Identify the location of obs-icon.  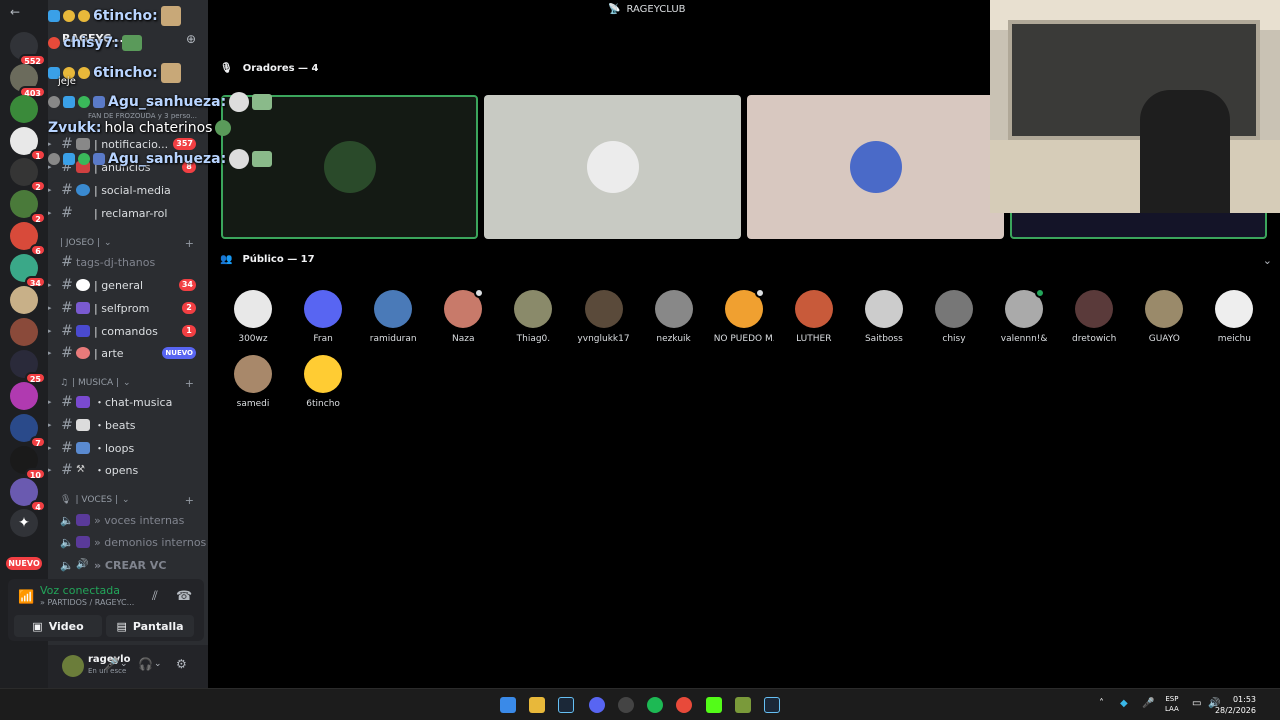
(626, 705).